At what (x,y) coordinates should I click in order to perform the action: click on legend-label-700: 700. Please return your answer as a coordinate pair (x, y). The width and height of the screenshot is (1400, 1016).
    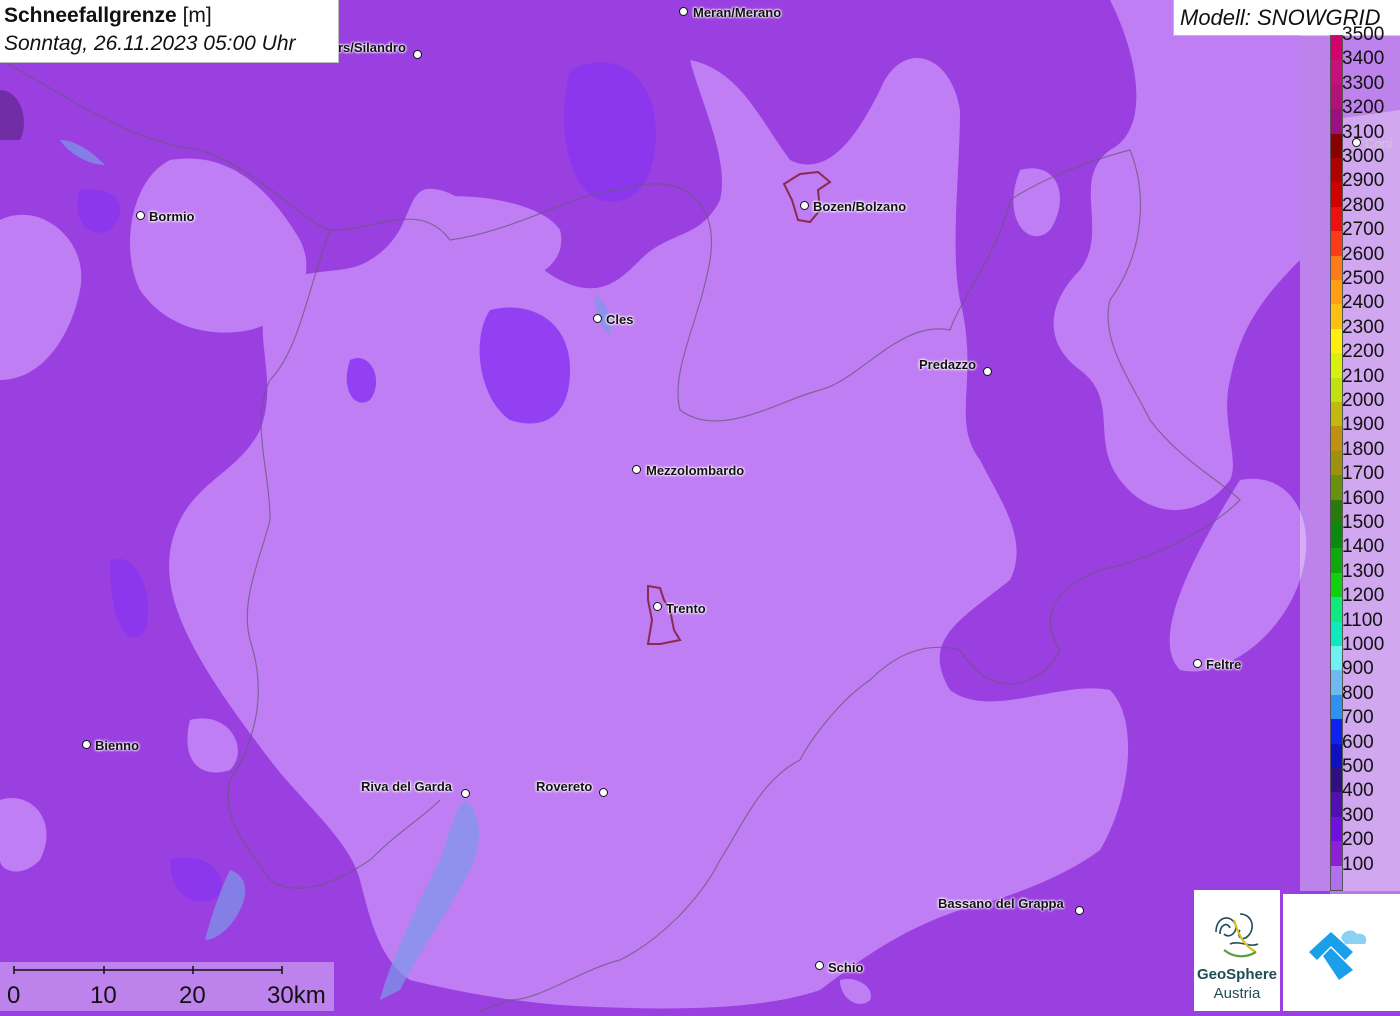
    Looking at the image, I should click on (1358, 718).